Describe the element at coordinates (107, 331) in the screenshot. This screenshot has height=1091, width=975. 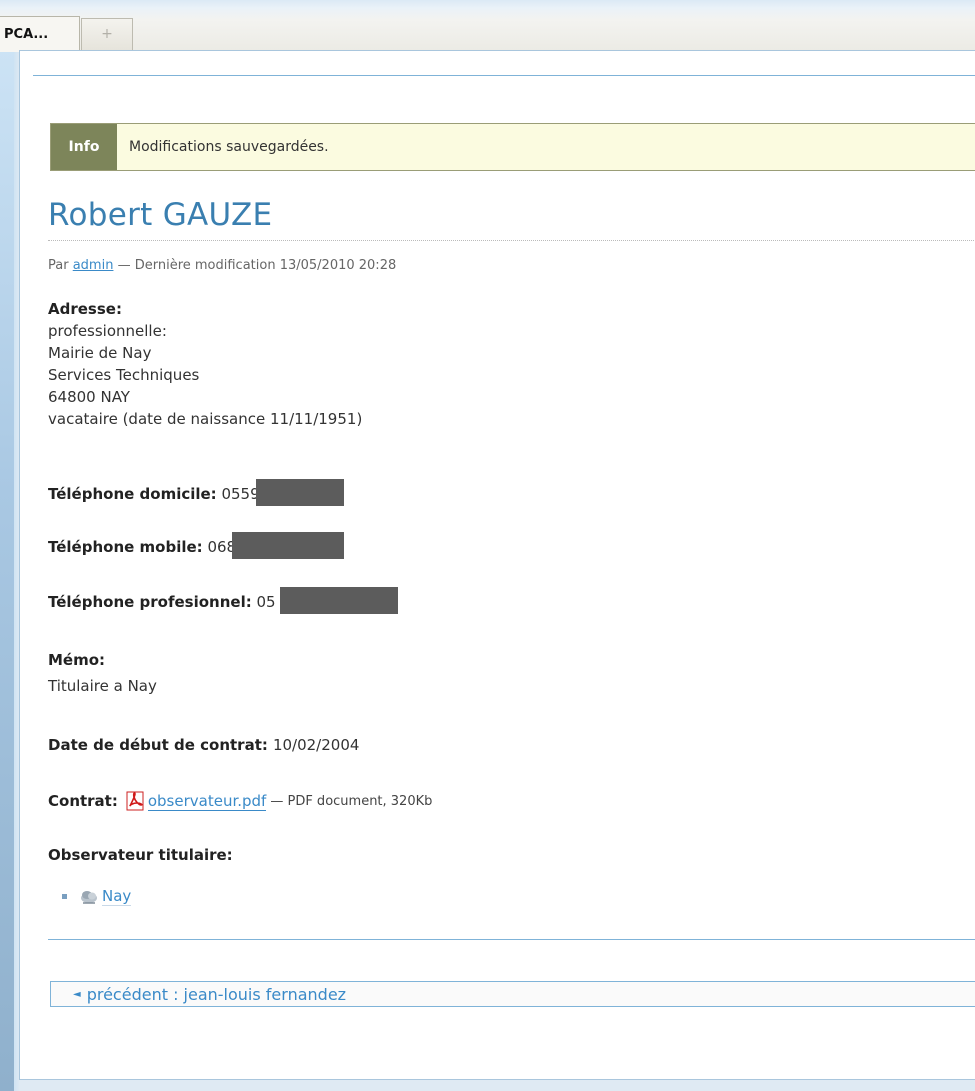
I see `address-line: professionnelle:` at that location.